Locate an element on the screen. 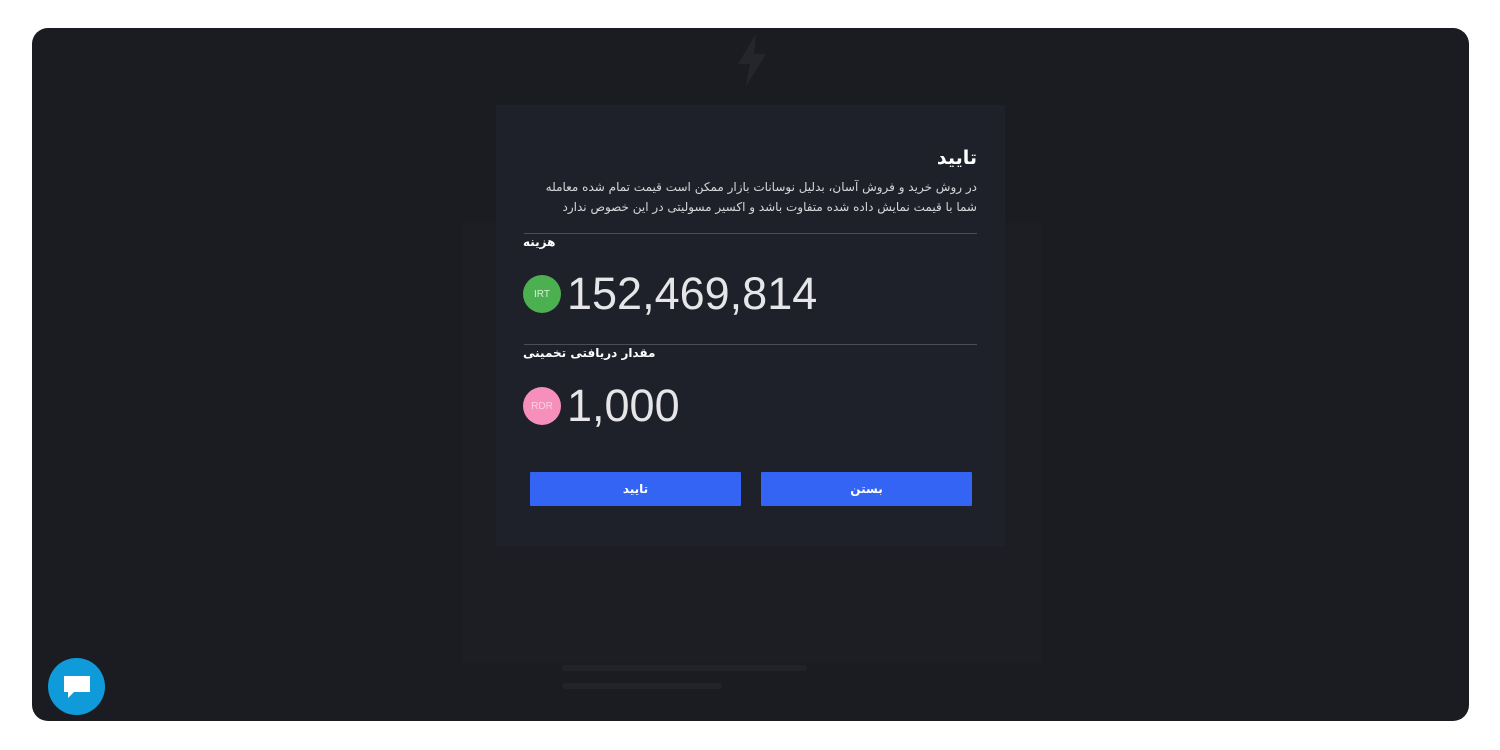 This screenshot has height=750, width=1500. modal-title: تایید is located at coordinates (956, 158).